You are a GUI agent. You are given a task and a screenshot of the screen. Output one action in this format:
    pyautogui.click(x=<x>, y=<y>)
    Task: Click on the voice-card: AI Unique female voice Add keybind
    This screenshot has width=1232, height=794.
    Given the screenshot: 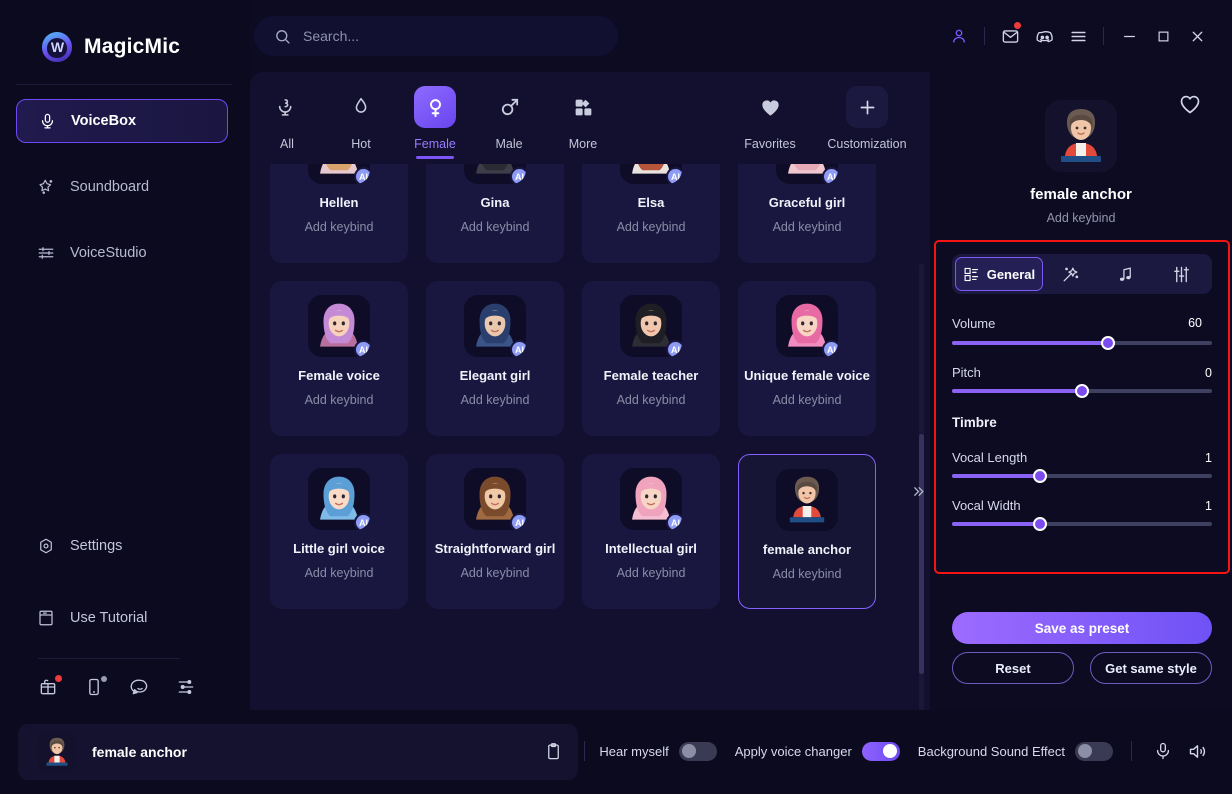 What is the action you would take?
    pyautogui.click(x=807, y=358)
    